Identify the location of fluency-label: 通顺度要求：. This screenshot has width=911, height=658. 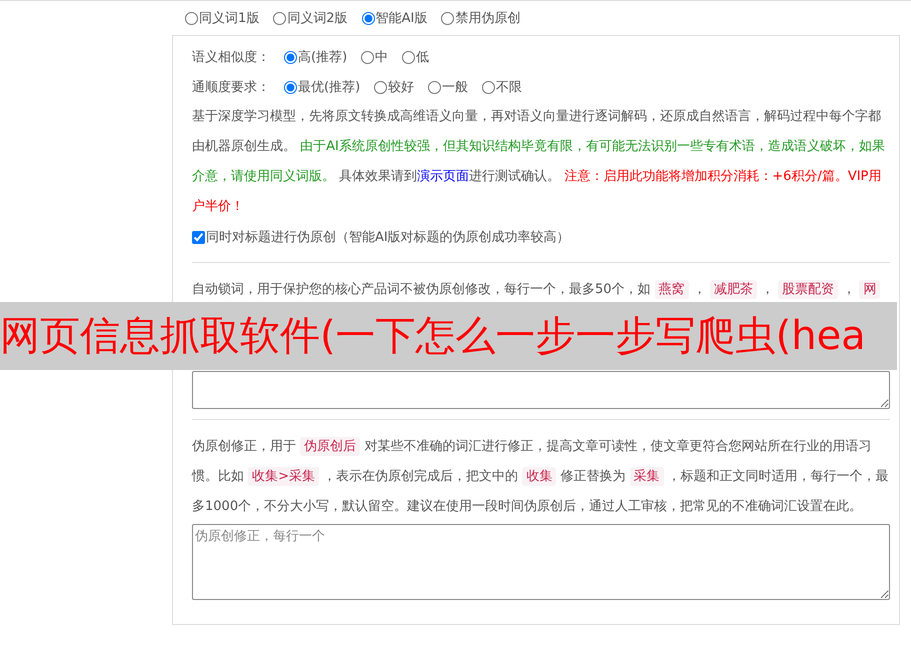
(231, 87).